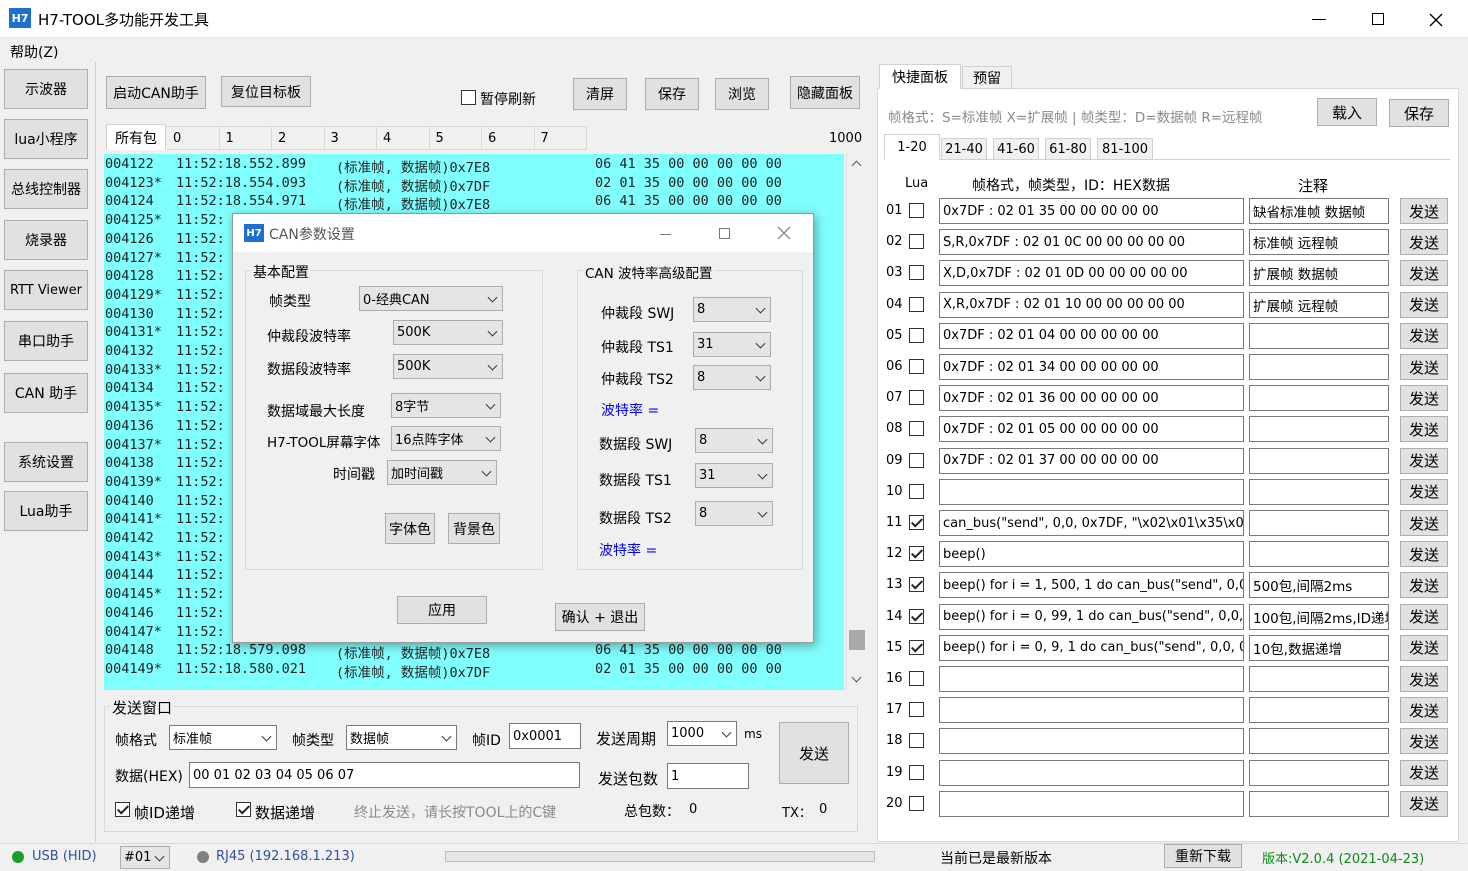 The width and height of the screenshot is (1468, 871). What do you see at coordinates (193, 138) in the screenshot?
I see `filter-tab-0: 0` at bounding box center [193, 138].